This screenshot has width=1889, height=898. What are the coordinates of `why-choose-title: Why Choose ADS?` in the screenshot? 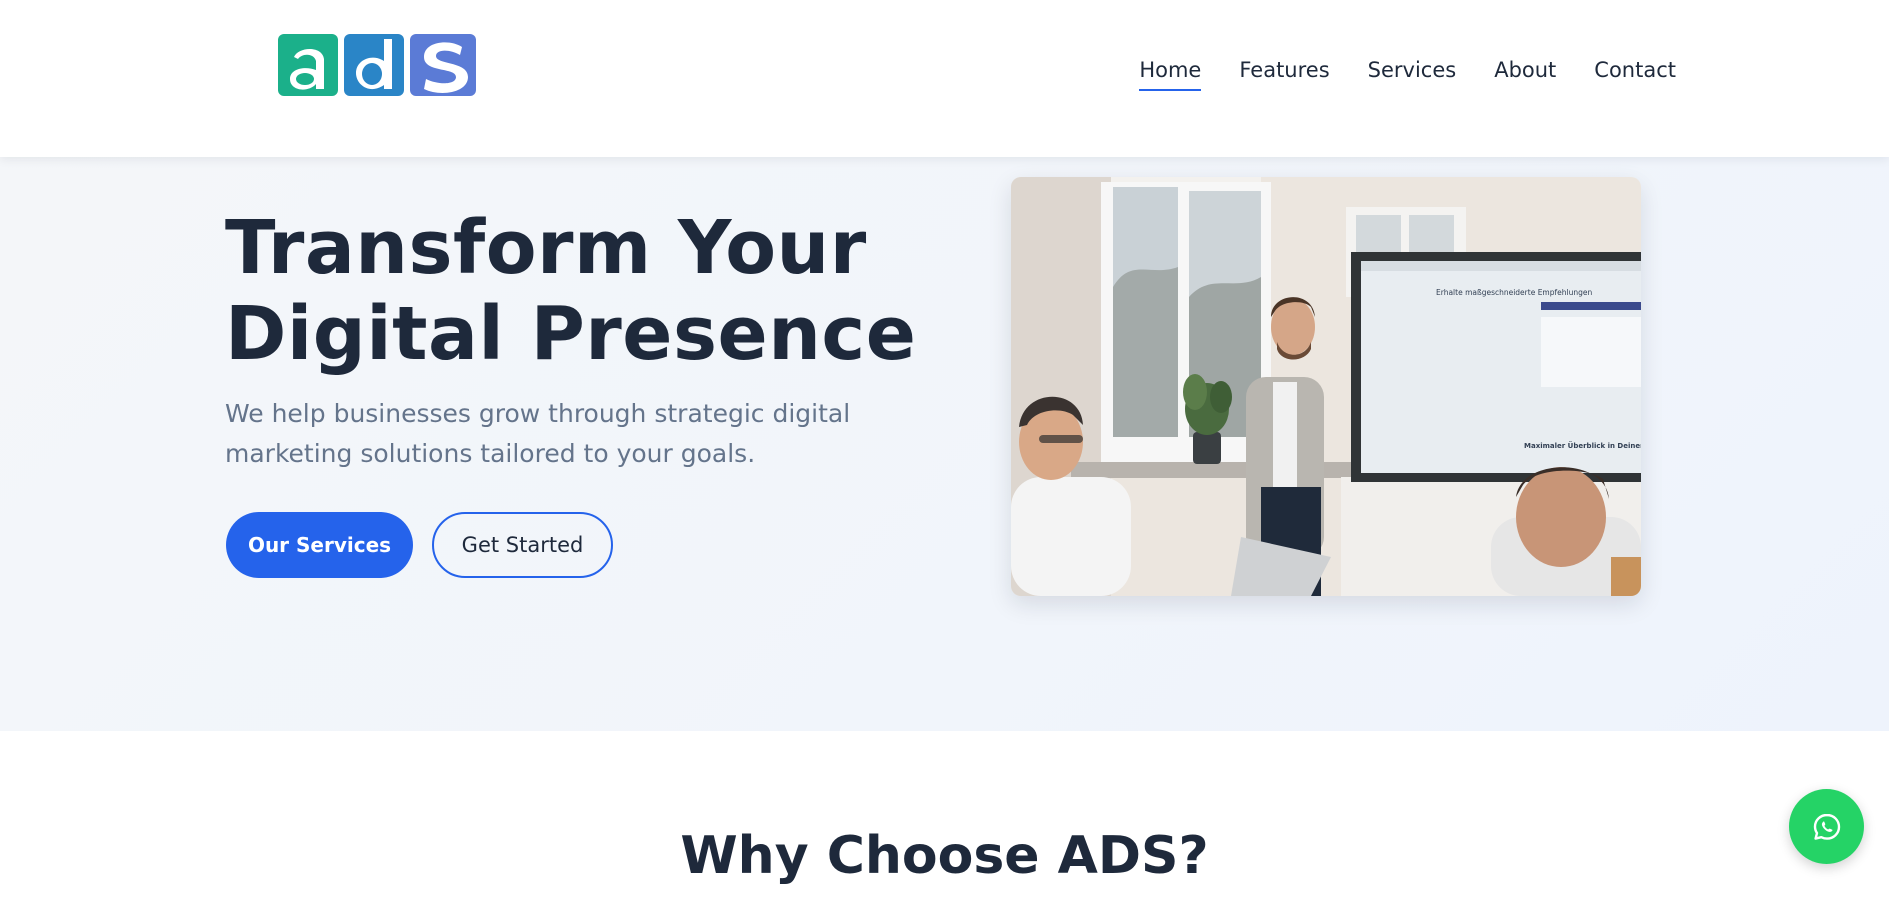 It's located at (944, 856).